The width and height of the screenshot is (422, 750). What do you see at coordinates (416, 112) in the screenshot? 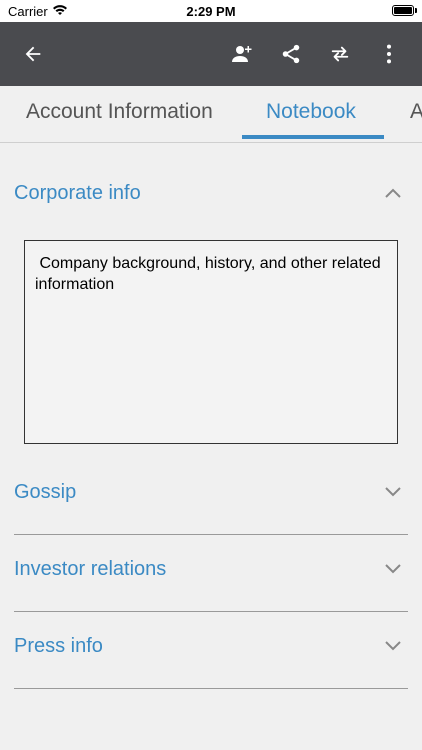
I see `tab-partial: A` at bounding box center [416, 112].